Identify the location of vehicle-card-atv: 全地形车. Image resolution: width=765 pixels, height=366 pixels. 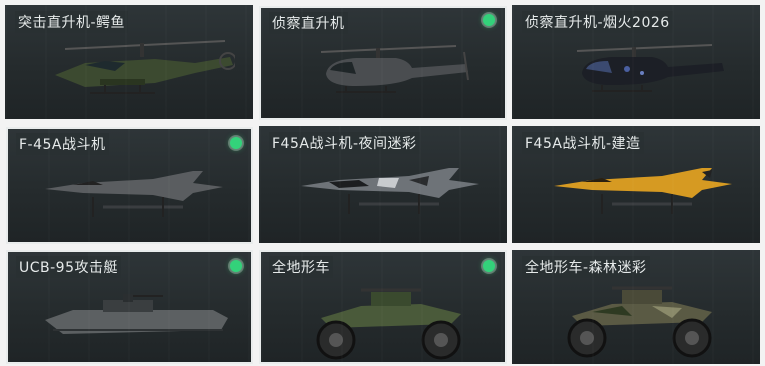
(383, 307).